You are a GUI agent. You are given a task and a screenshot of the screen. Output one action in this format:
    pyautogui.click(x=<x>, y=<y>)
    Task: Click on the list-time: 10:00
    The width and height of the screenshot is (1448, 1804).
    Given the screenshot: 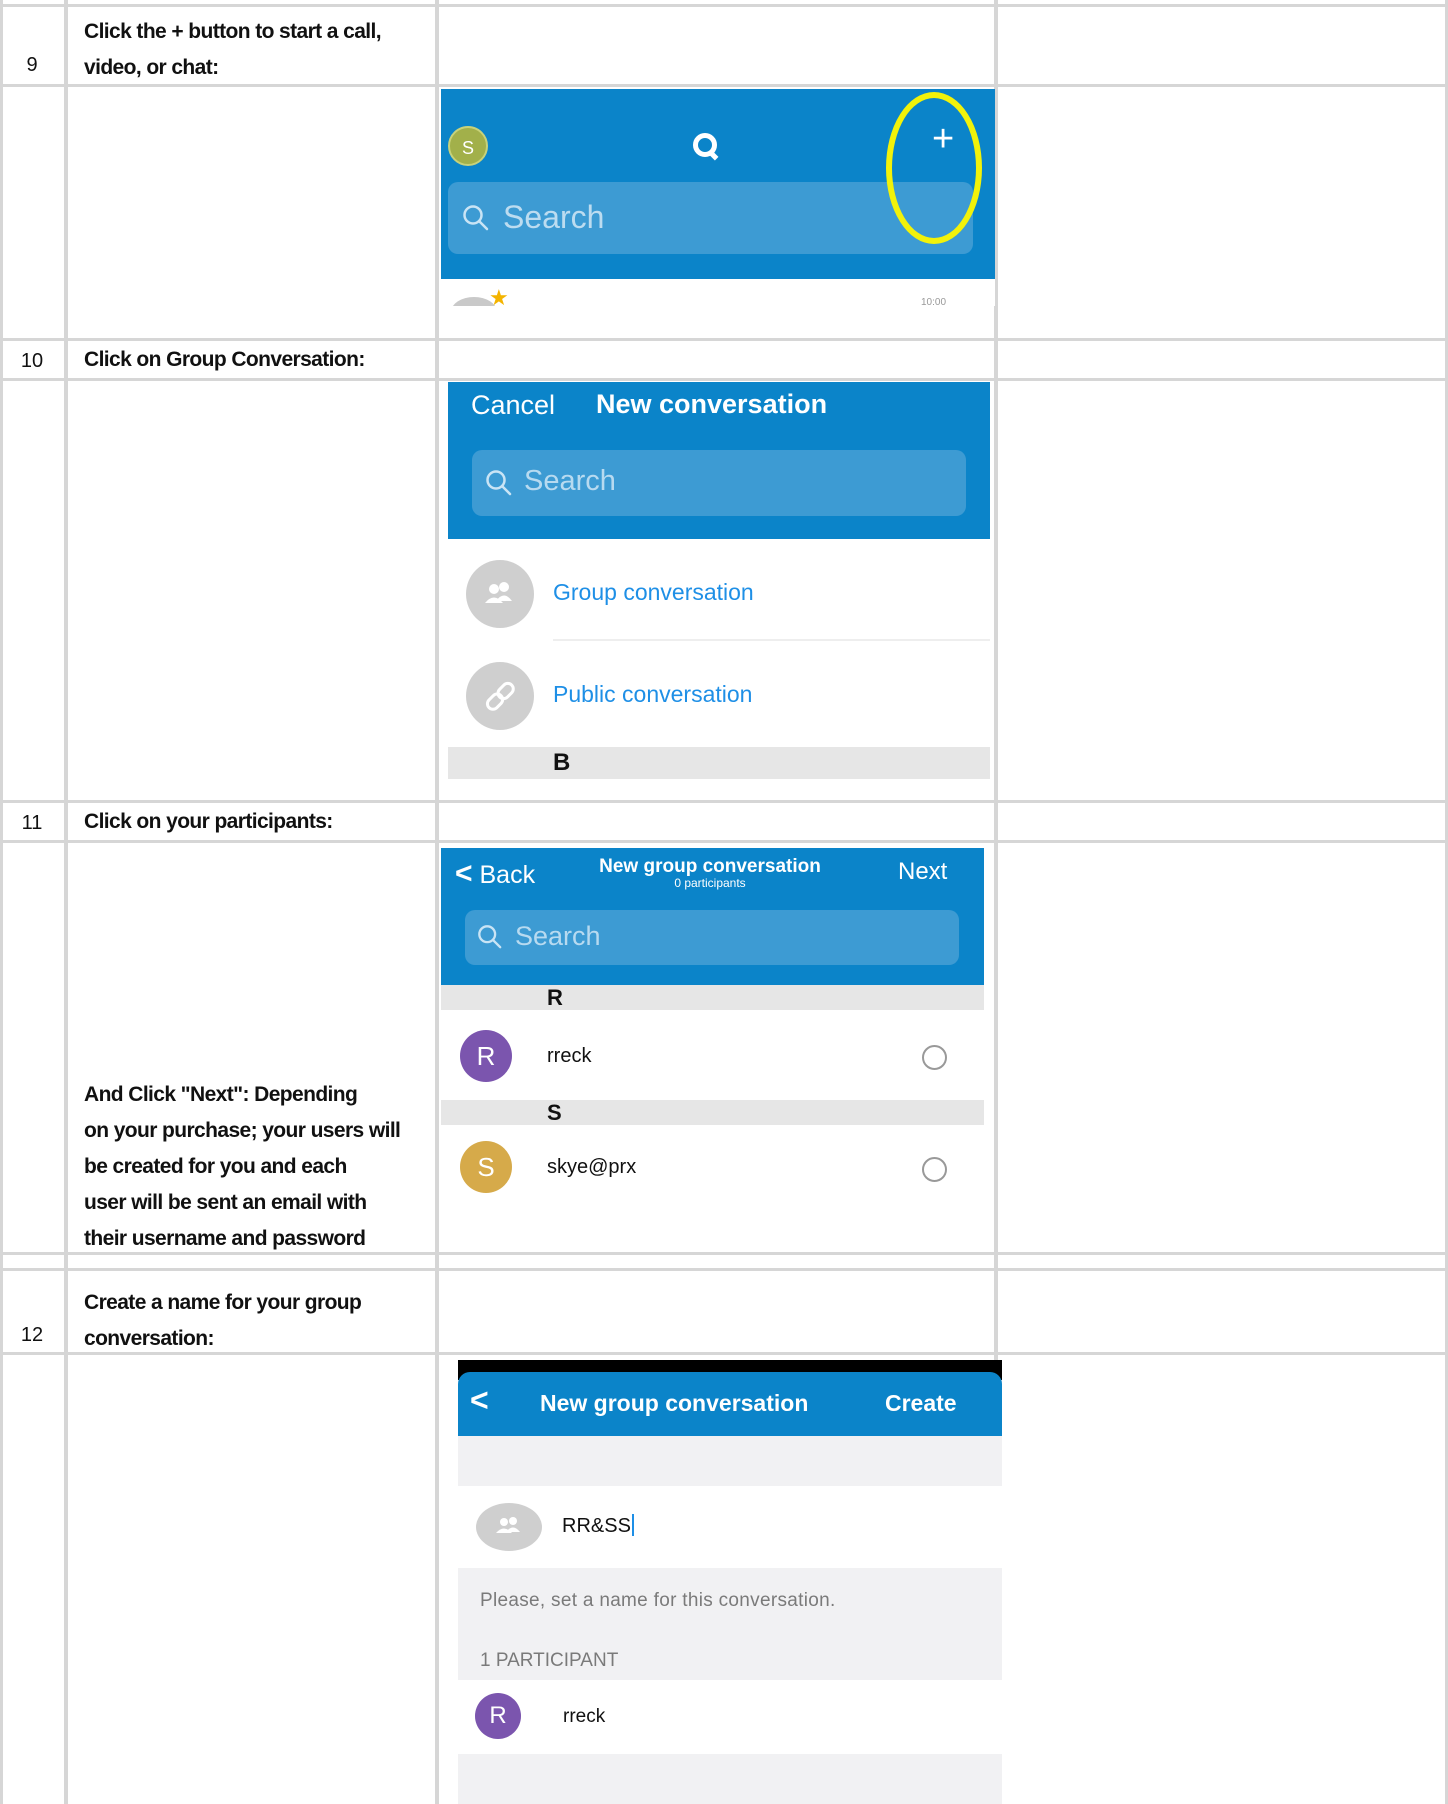 What is the action you would take?
    pyautogui.click(x=934, y=301)
    